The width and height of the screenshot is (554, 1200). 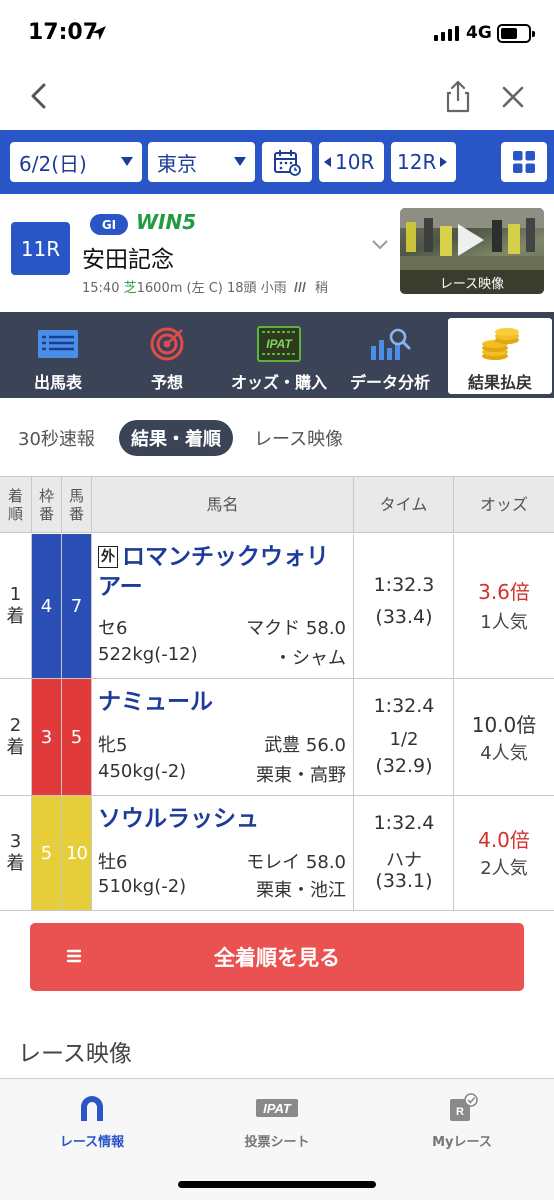 What do you see at coordinates (166, 222) in the screenshot?
I see `win5-badge: WIN5` at bounding box center [166, 222].